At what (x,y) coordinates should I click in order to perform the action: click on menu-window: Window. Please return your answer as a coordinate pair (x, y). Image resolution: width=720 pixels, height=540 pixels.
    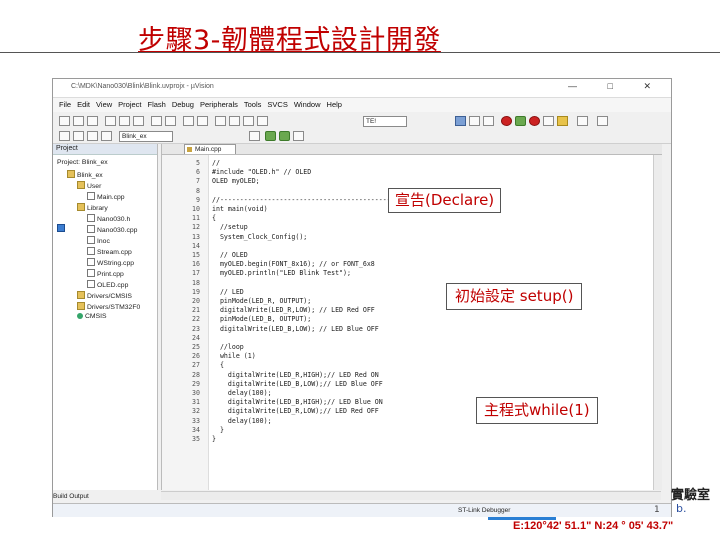
    Looking at the image, I should click on (307, 104).